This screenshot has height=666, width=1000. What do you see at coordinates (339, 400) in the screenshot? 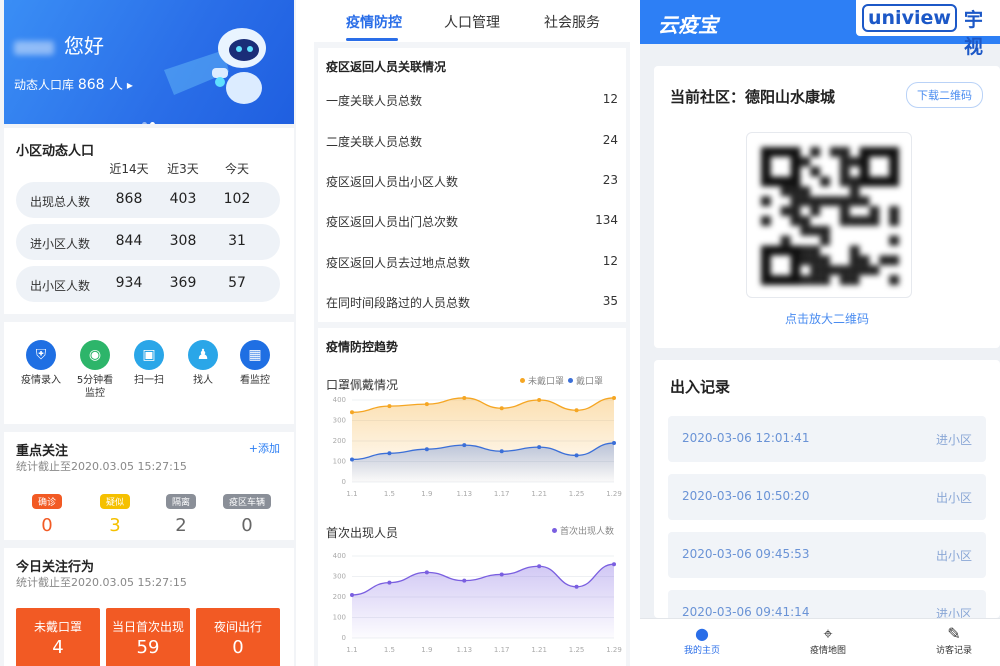
I see `y-tick-label: 400` at bounding box center [339, 400].